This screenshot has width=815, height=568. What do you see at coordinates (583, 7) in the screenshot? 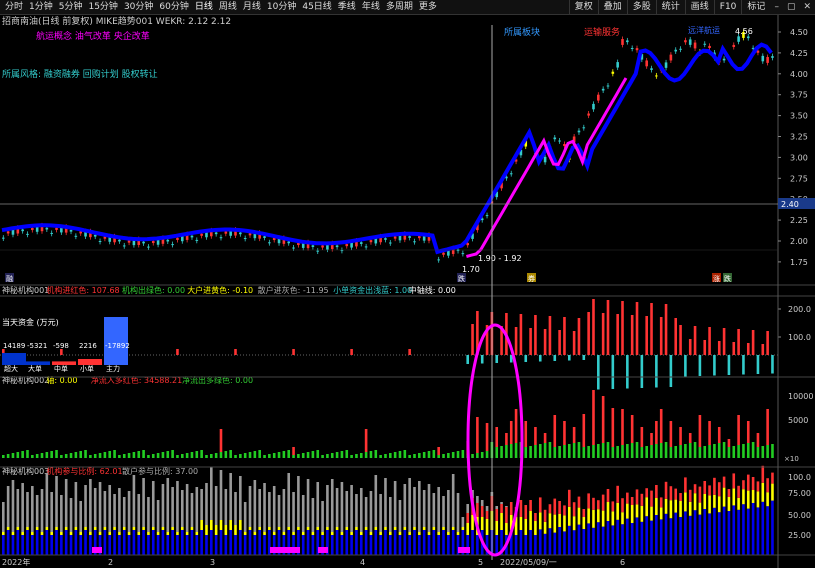
I see `toolbar-button-0: 复权` at bounding box center [583, 7].